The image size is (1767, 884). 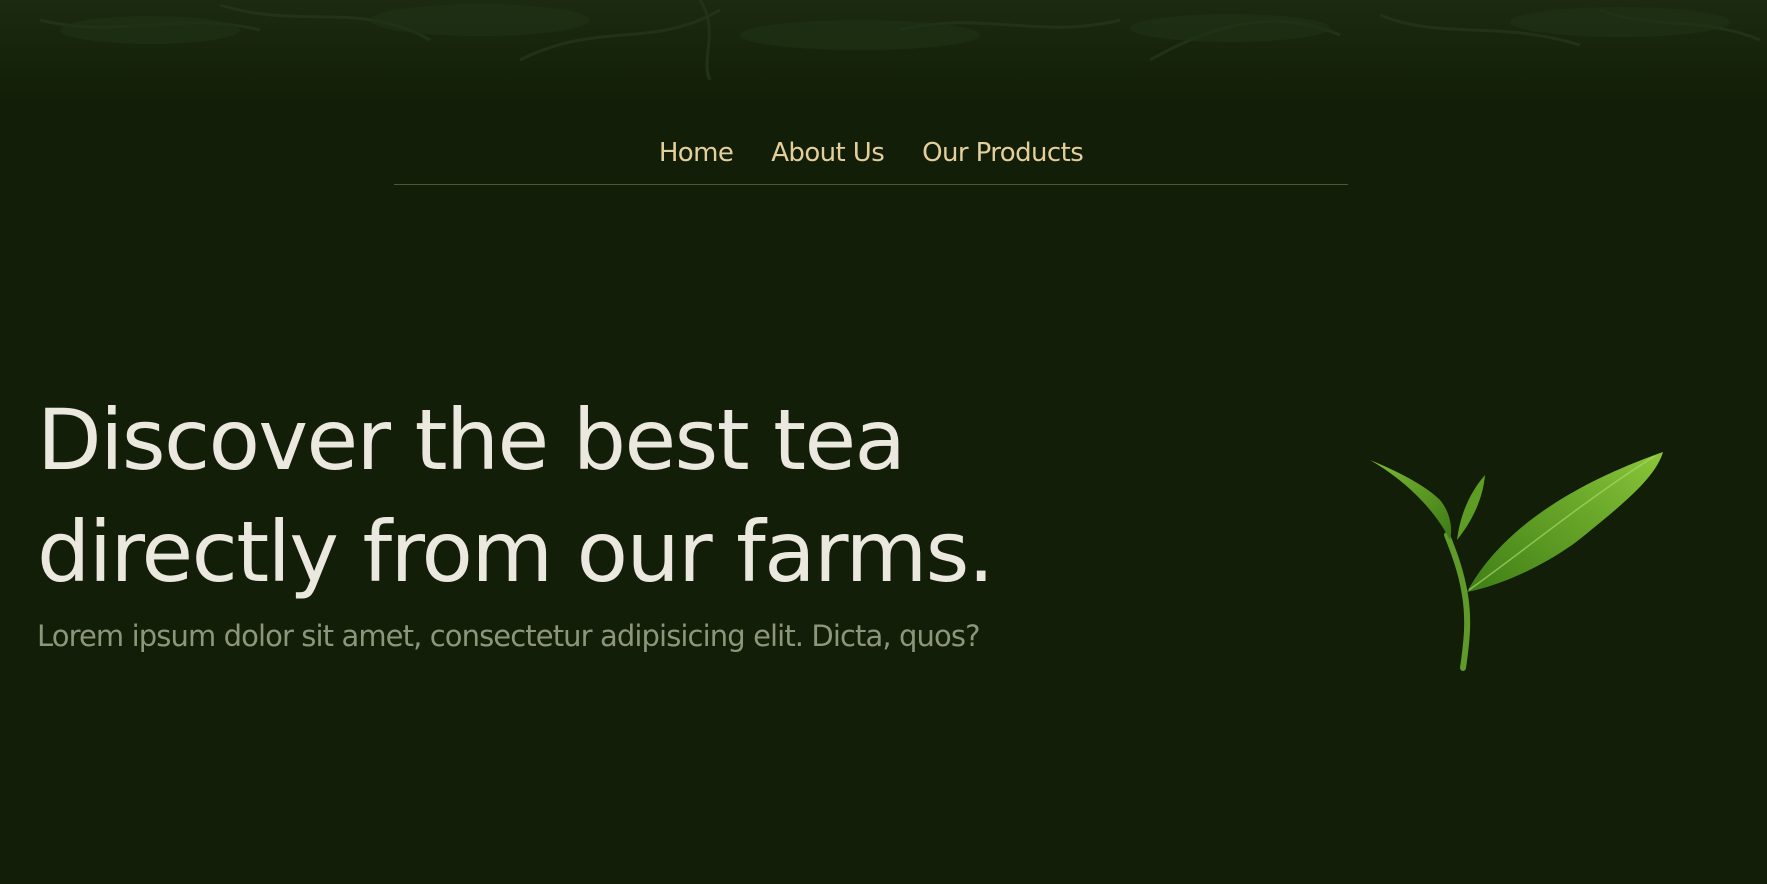 What do you see at coordinates (1516, 561) in the screenshot?
I see `tea-leaf-icon` at bounding box center [1516, 561].